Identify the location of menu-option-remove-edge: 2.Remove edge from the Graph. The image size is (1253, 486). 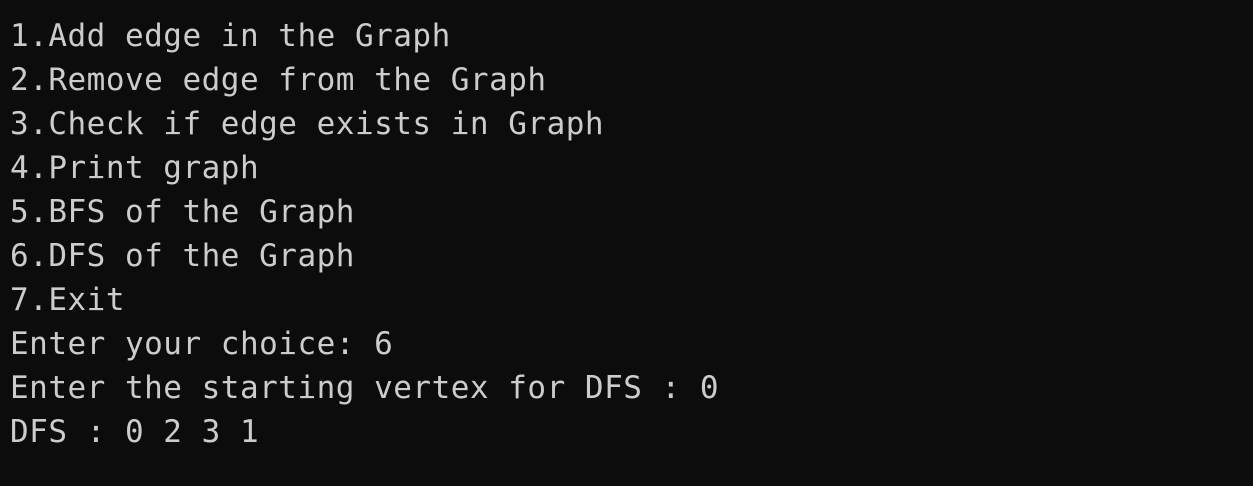
(278, 80).